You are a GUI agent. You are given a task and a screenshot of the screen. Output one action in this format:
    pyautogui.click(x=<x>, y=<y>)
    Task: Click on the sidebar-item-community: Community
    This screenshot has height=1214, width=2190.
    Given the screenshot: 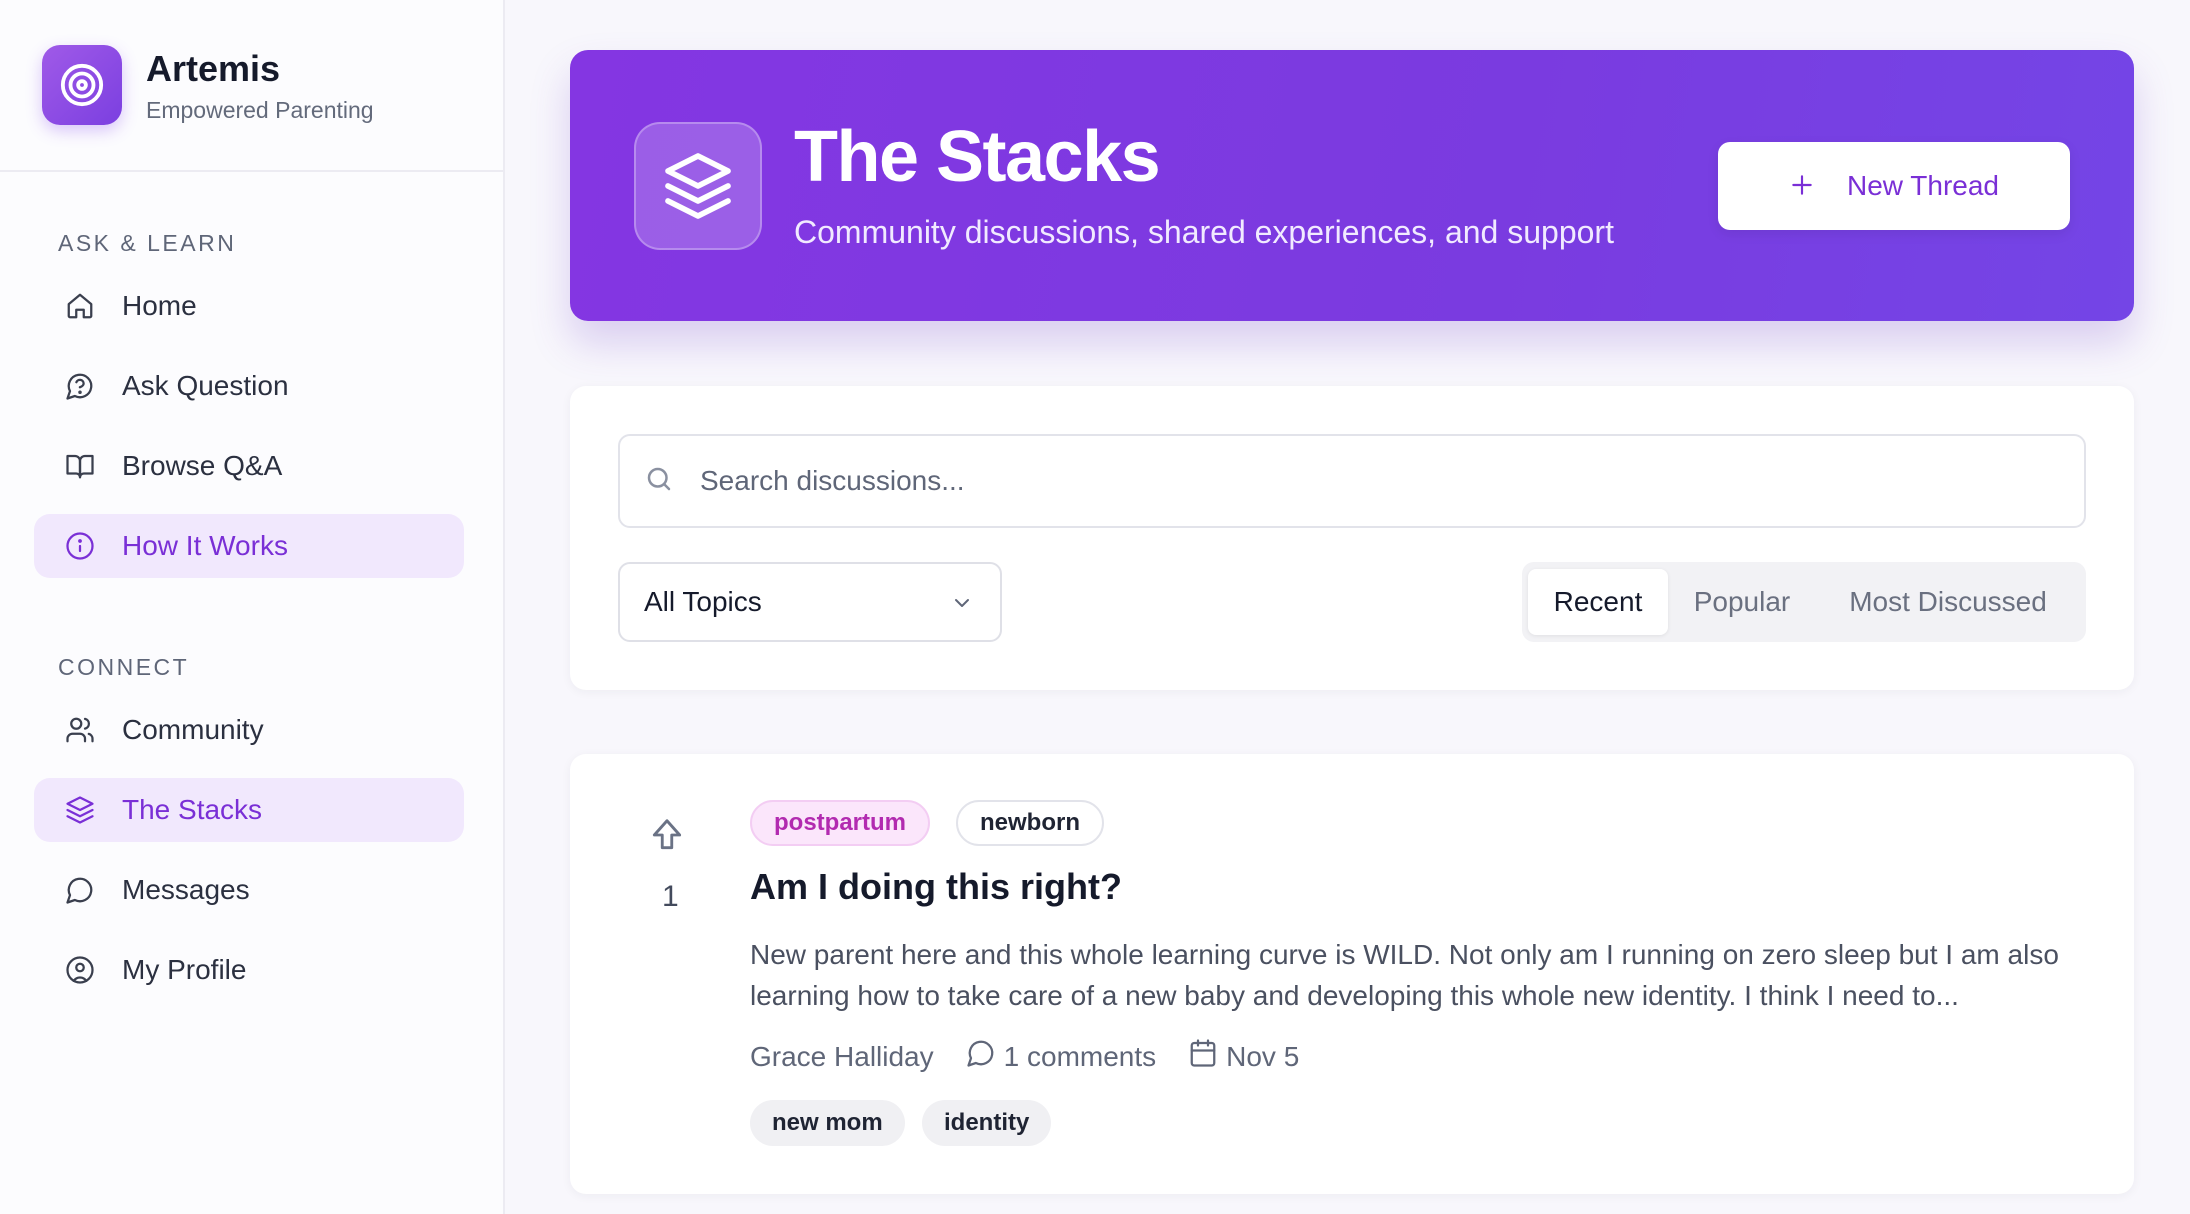 What is the action you would take?
    pyautogui.click(x=249, y=730)
    